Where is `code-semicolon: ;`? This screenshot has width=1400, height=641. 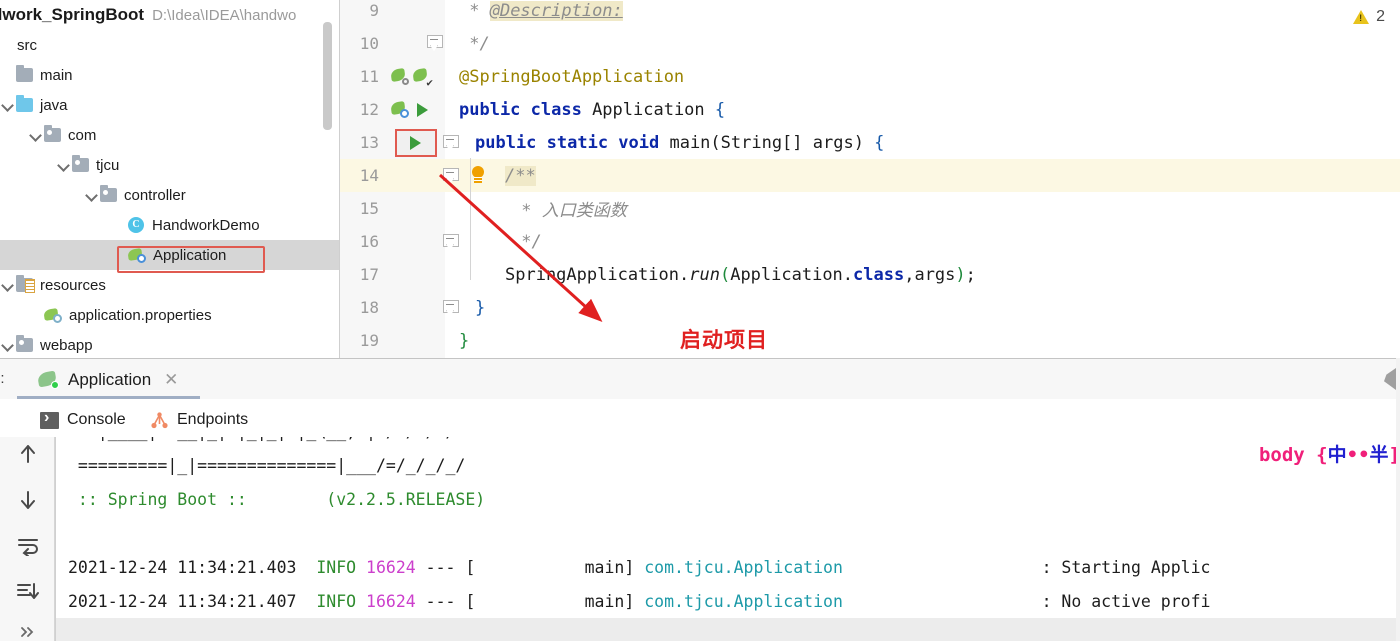 code-semicolon: ; is located at coordinates (970, 274).